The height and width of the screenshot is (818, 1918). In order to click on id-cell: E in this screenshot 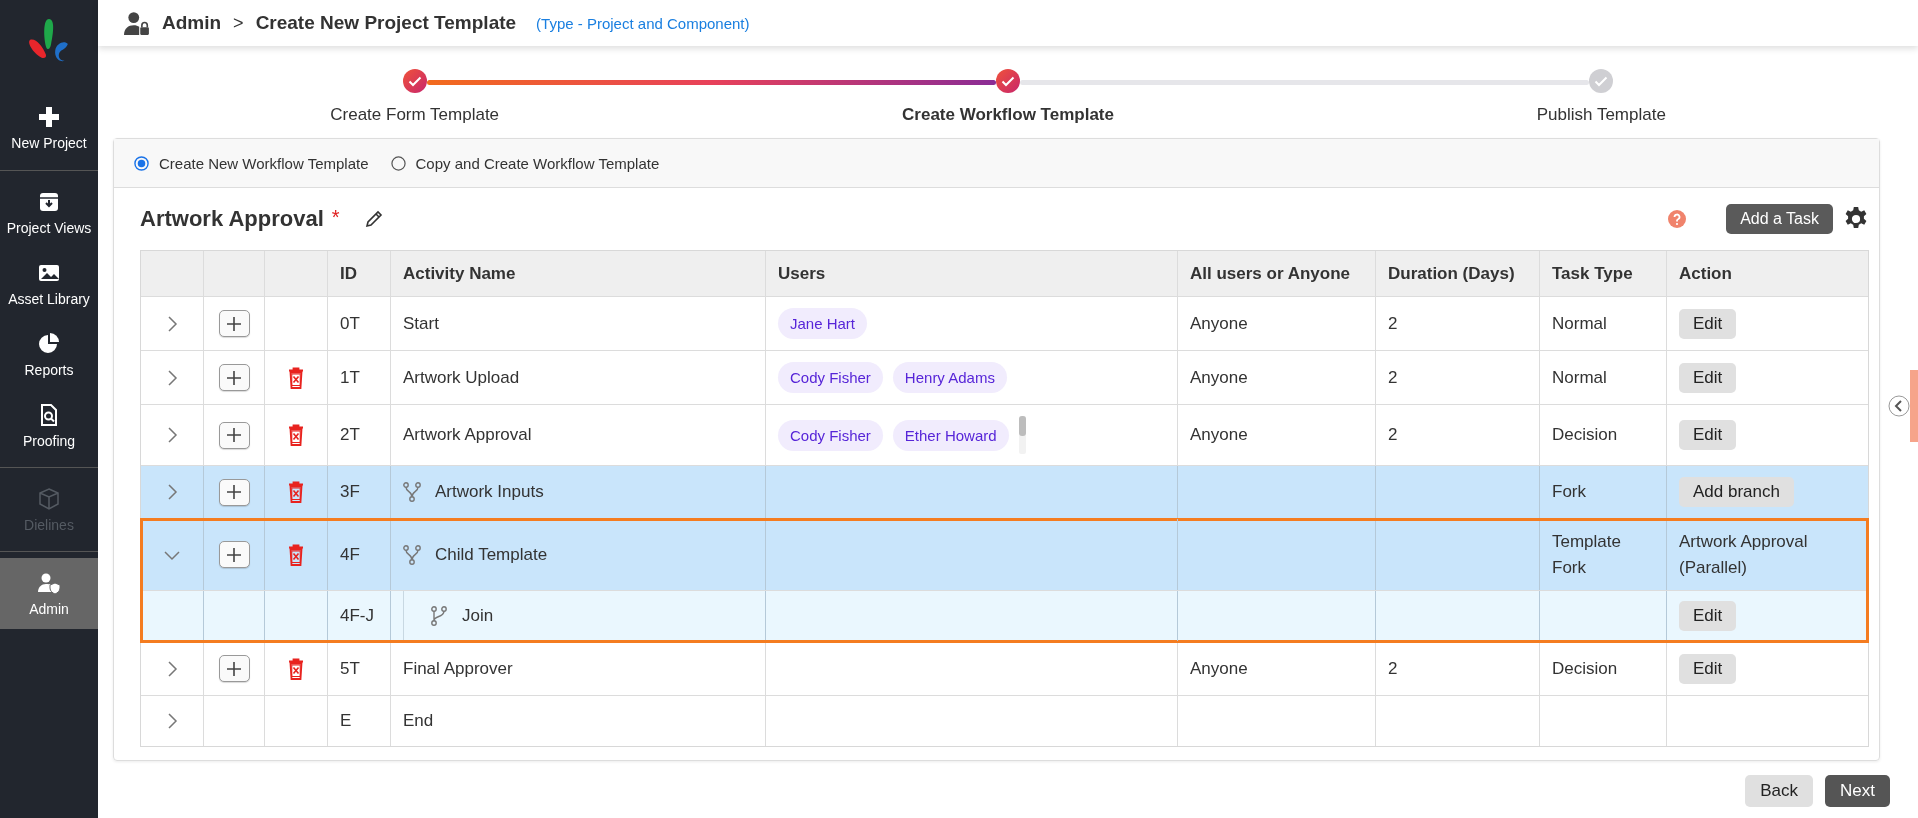, I will do `click(346, 721)`.